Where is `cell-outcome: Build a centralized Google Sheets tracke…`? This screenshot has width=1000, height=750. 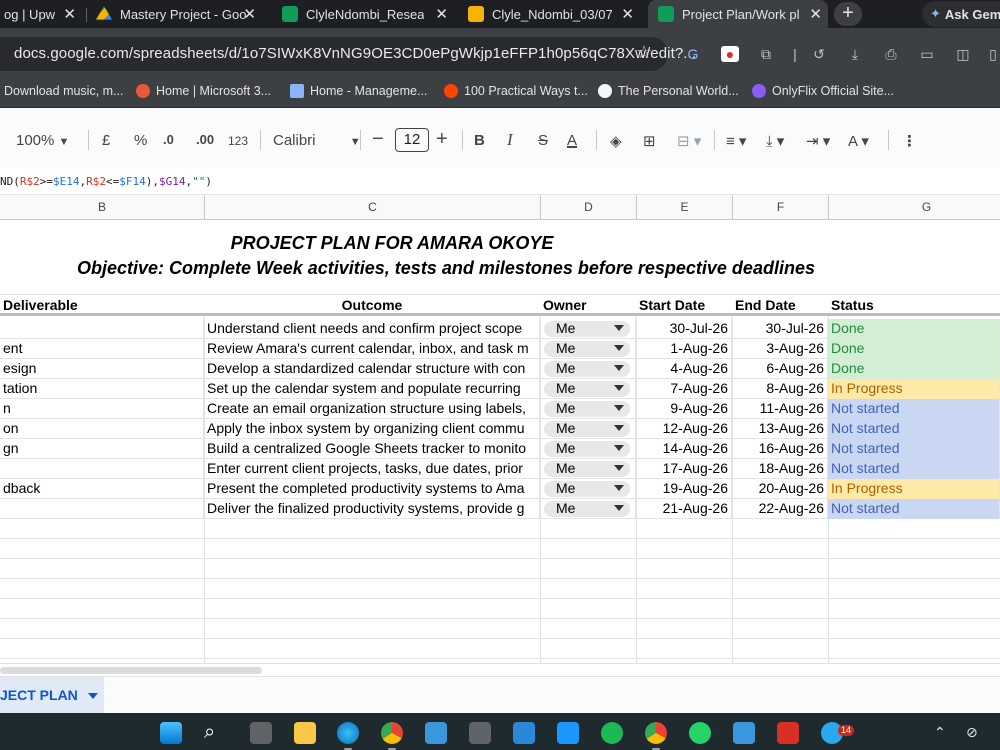 cell-outcome: Build a centralized Google Sheets tracke… is located at coordinates (372, 449).